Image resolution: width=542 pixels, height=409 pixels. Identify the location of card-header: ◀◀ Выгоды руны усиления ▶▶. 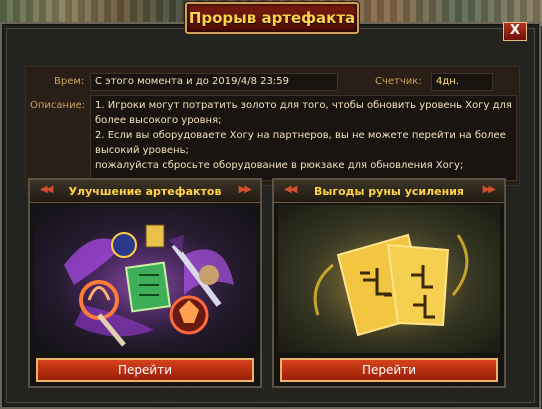
(389, 191).